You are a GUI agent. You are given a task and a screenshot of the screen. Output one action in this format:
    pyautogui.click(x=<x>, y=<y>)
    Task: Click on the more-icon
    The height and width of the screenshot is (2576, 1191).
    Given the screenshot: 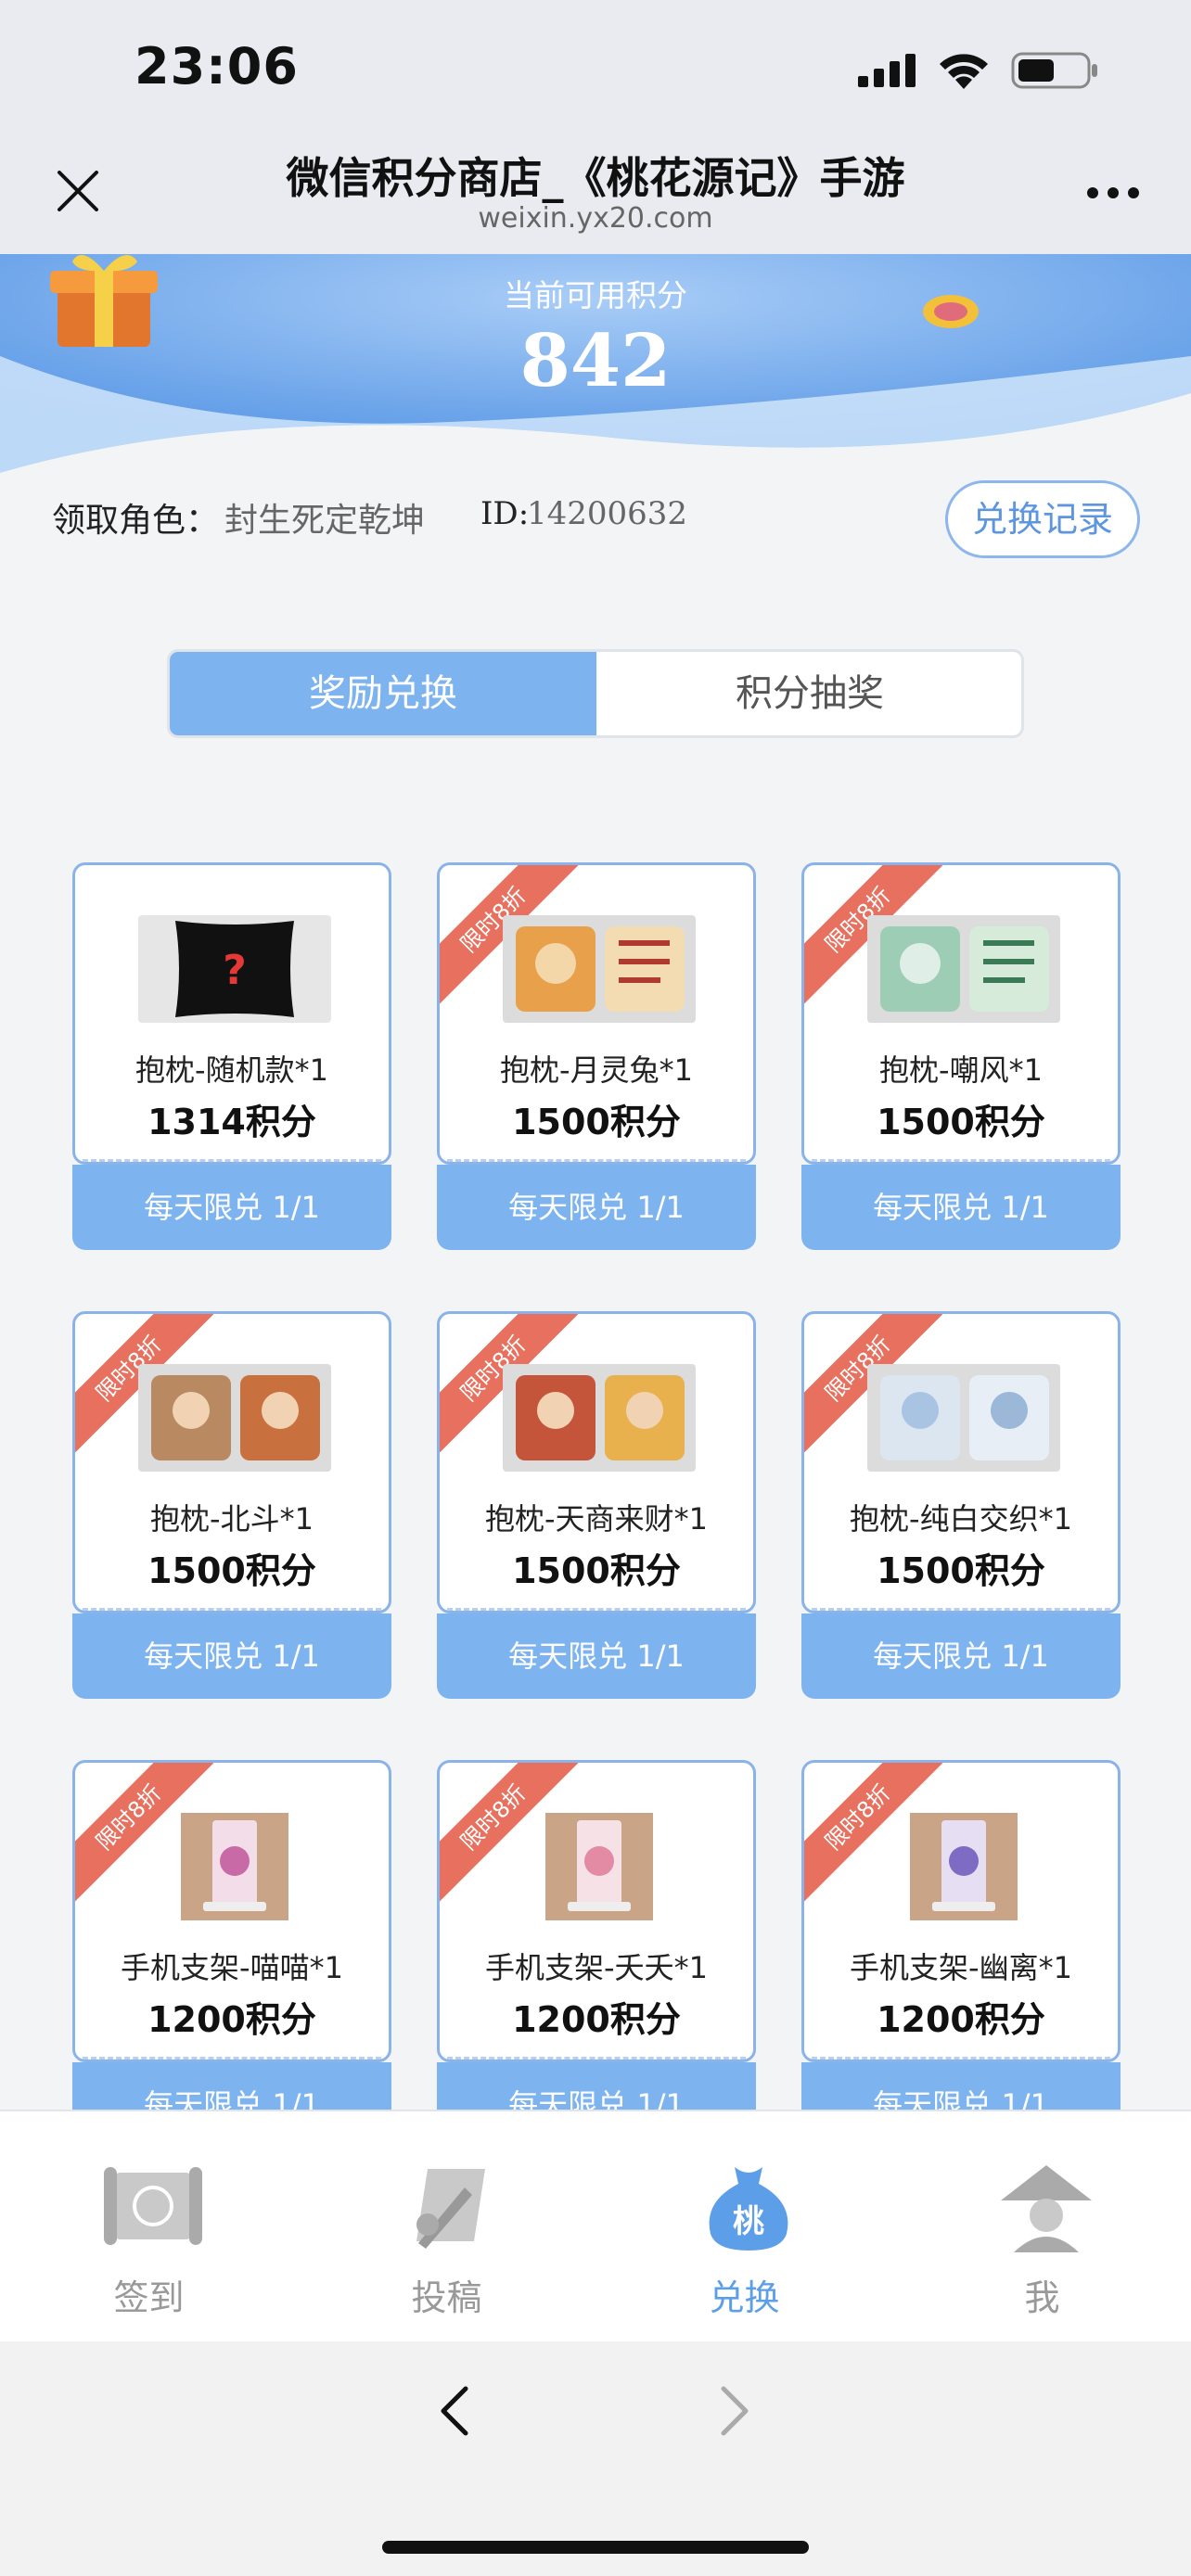 What is the action you would take?
    pyautogui.click(x=1113, y=192)
    